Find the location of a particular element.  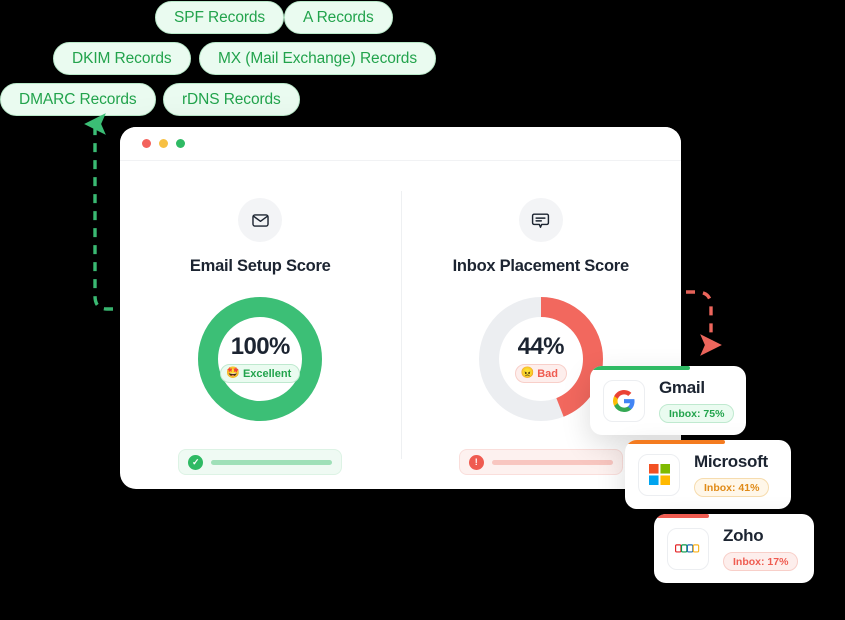

record-pill-rdns: rDNS Records is located at coordinates (231, 99).